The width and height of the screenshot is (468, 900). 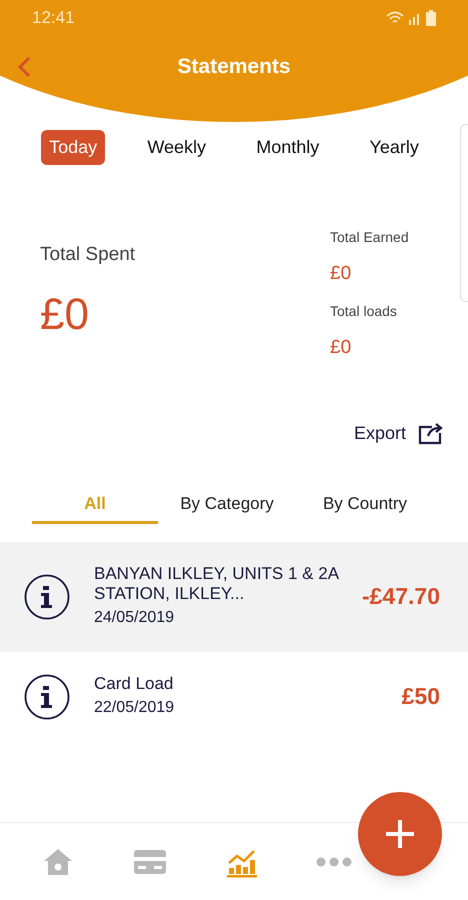 What do you see at coordinates (65, 314) in the screenshot?
I see `total-spent-value: £0` at bounding box center [65, 314].